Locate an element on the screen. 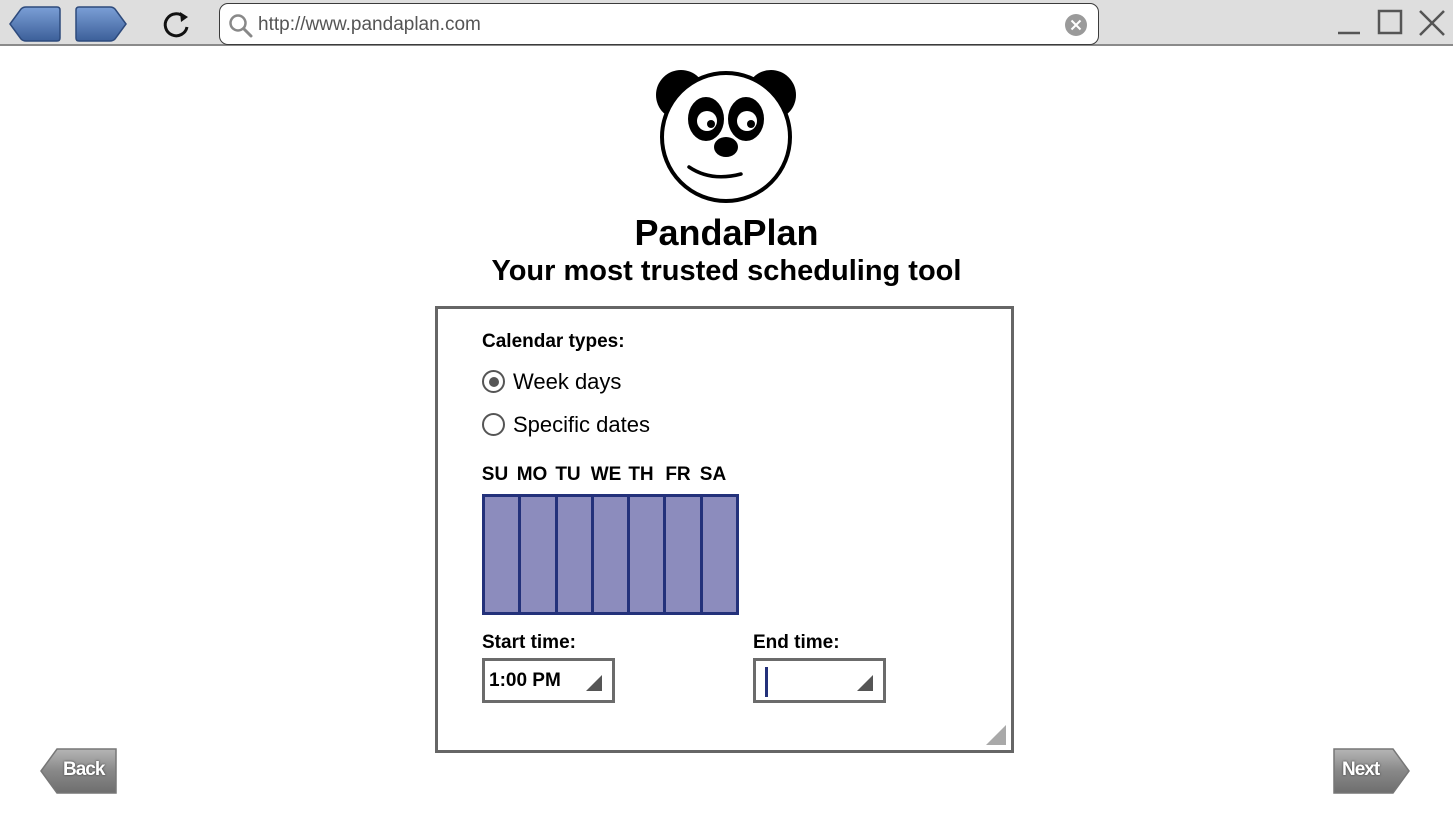 This screenshot has height=826, width=1453. browser-toolbar is located at coordinates (726, 23).